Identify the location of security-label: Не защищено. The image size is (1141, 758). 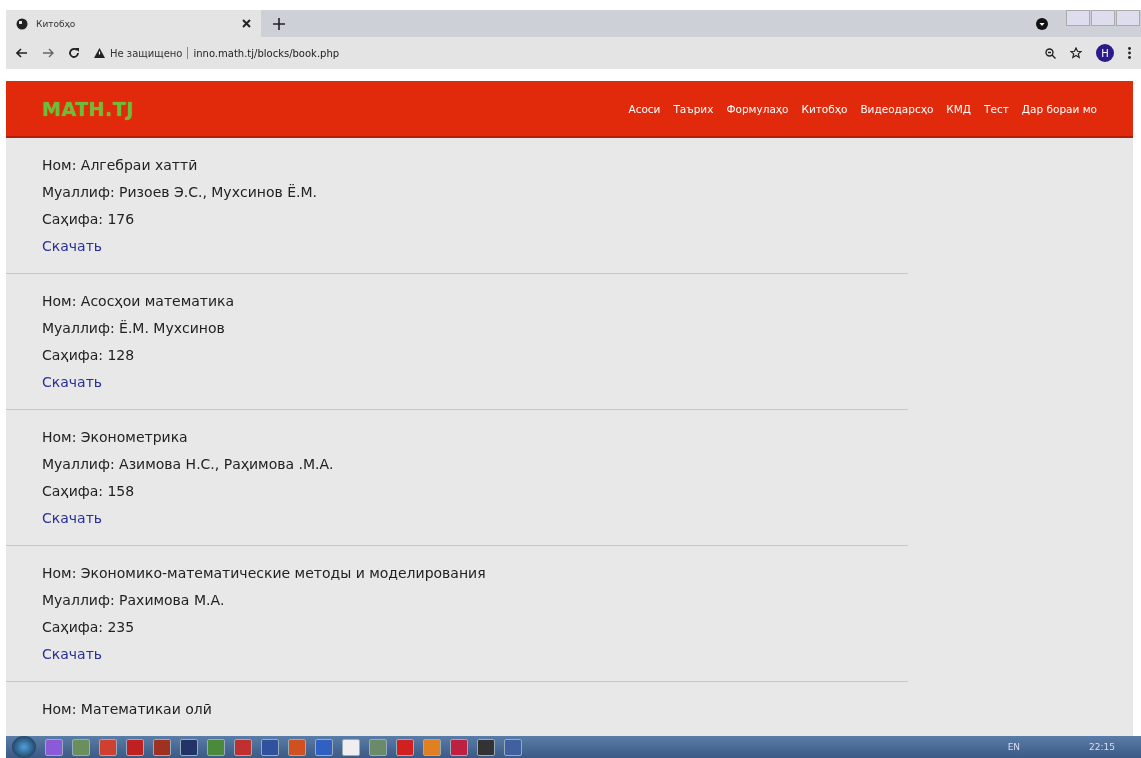
(146, 53).